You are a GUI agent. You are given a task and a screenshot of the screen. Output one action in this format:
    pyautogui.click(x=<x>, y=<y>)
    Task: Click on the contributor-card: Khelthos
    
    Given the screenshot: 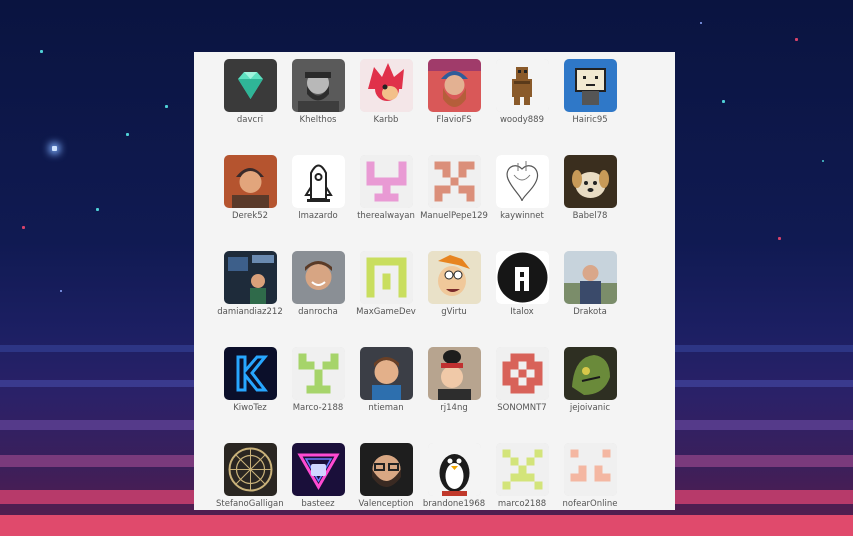 What is the action you would take?
    pyautogui.click(x=318, y=92)
    